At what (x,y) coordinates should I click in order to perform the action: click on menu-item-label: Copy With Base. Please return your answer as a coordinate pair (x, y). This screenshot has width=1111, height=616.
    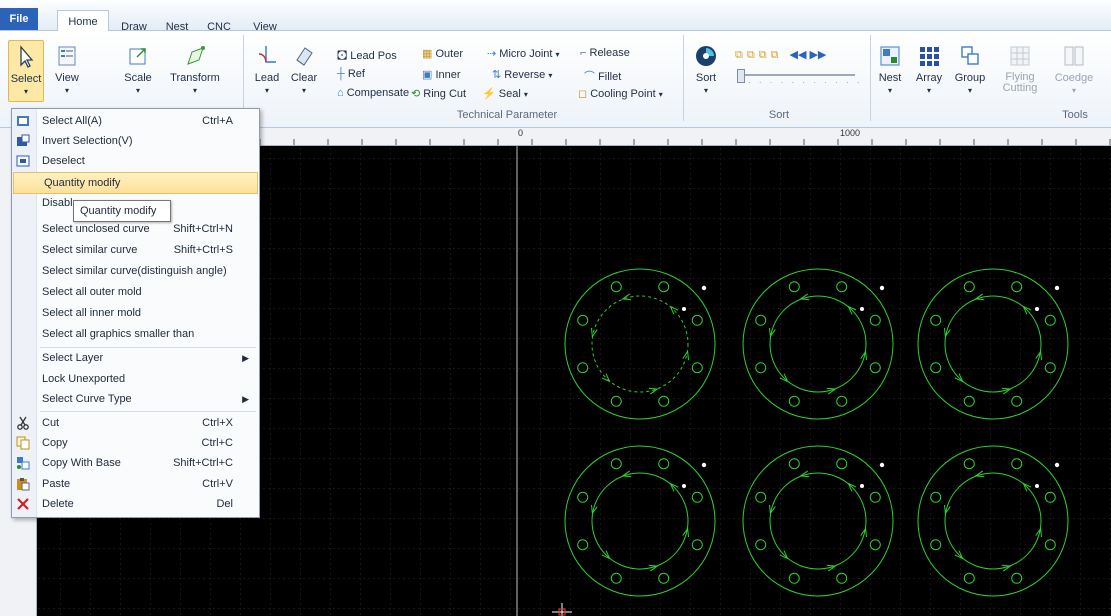
    Looking at the image, I should click on (81, 463).